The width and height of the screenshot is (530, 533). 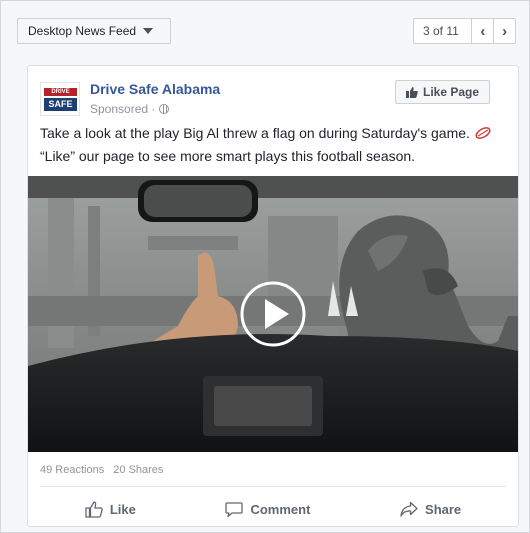 What do you see at coordinates (155, 89) in the screenshot?
I see `page-name-link: Drive Safe Alabama` at bounding box center [155, 89].